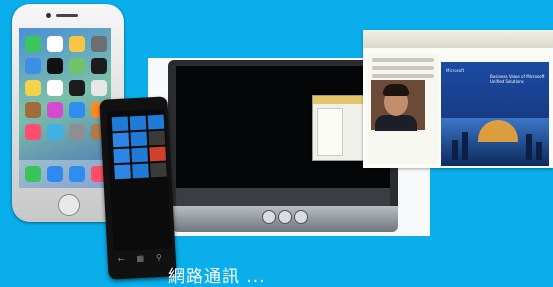 This screenshot has width=553, height=287. Describe the element at coordinates (77, 174) in the screenshot. I see `safari-icon` at that location.